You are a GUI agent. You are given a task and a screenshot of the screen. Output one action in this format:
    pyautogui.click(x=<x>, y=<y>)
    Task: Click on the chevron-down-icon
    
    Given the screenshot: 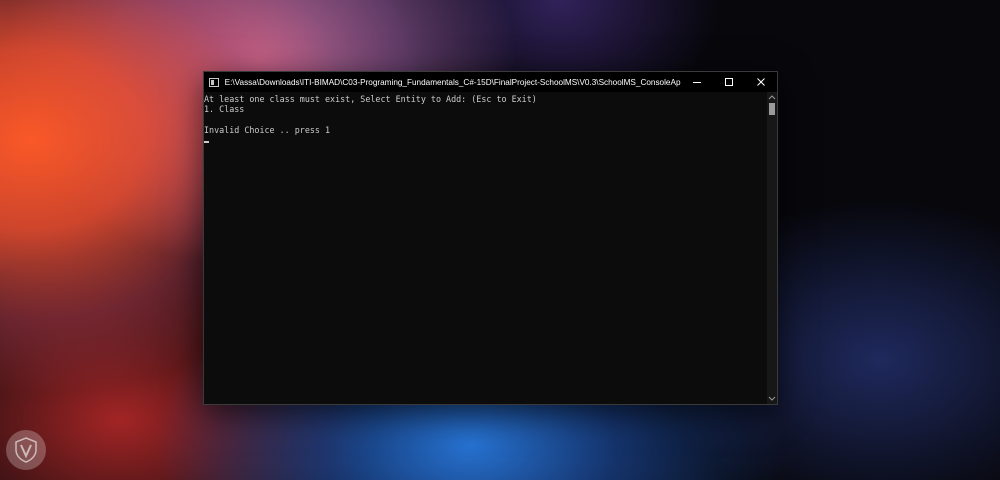 What is the action you would take?
    pyautogui.click(x=772, y=398)
    